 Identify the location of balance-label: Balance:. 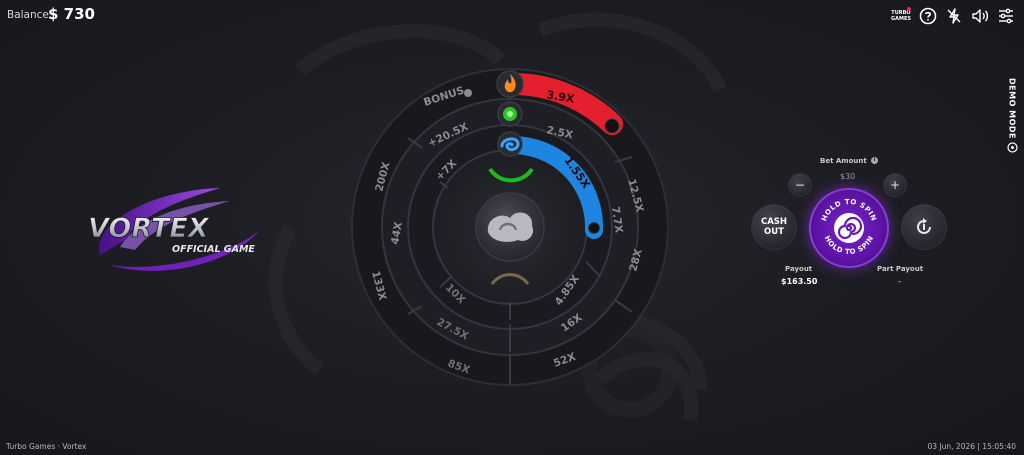
(30, 15).